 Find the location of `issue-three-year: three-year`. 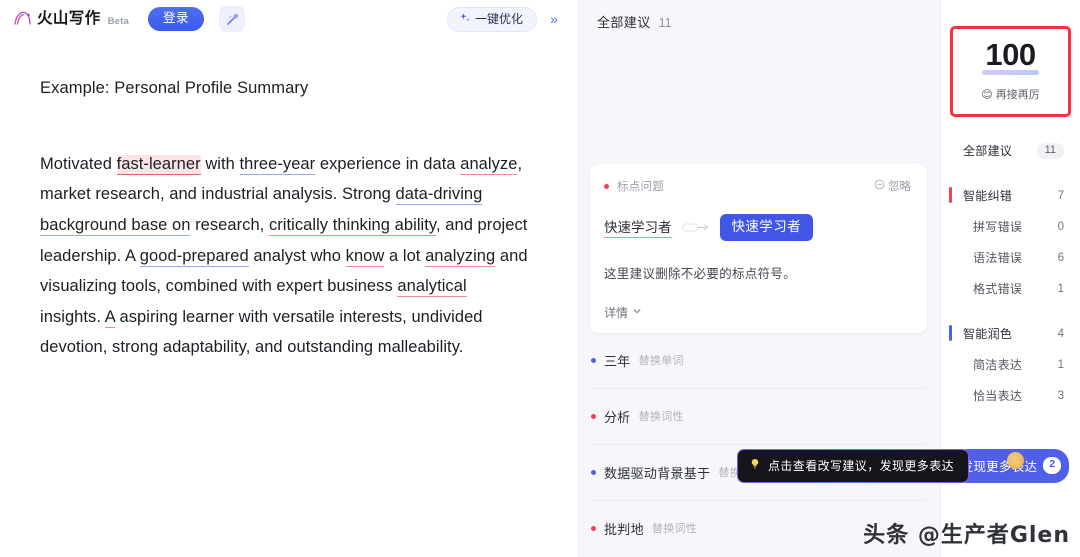

issue-three-year: three-year is located at coordinates (277, 164).